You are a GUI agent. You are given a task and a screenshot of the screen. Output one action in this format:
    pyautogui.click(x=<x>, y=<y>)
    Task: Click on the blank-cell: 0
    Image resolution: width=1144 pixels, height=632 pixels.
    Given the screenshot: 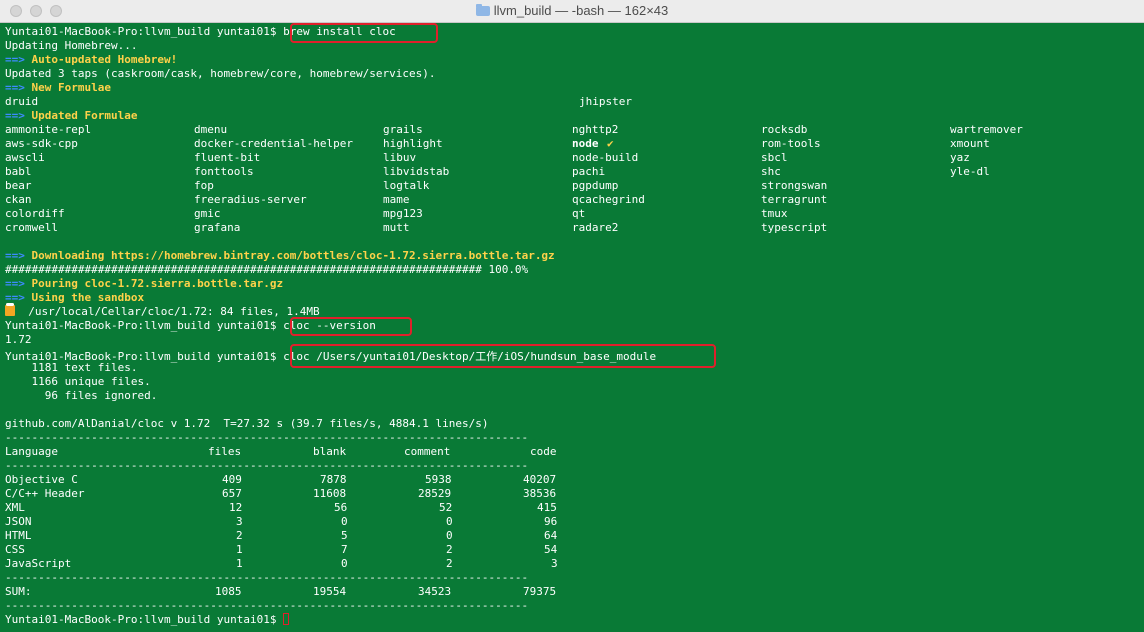 What is the action you would take?
    pyautogui.click(x=344, y=521)
    